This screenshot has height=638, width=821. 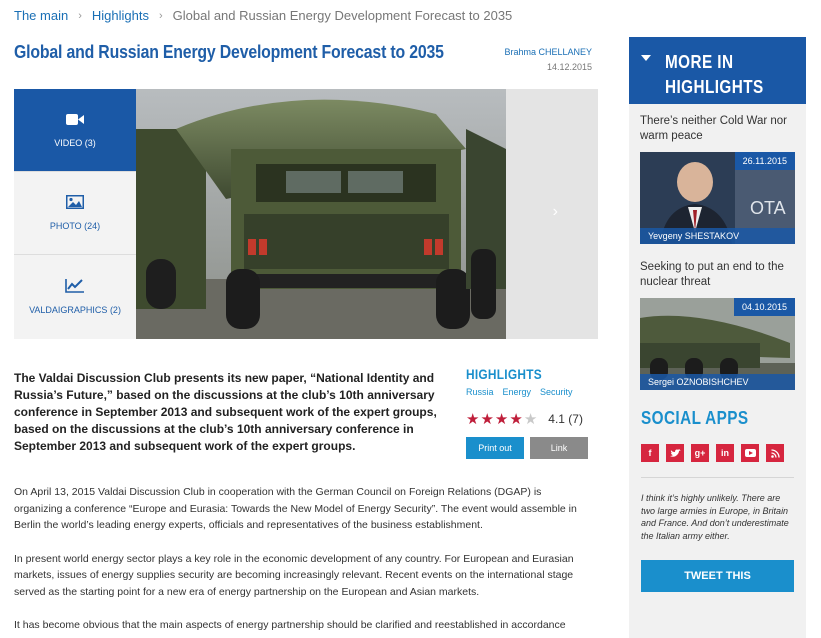 What do you see at coordinates (41, 15) in the screenshot?
I see `breadcrumb-home-link: The main` at bounding box center [41, 15].